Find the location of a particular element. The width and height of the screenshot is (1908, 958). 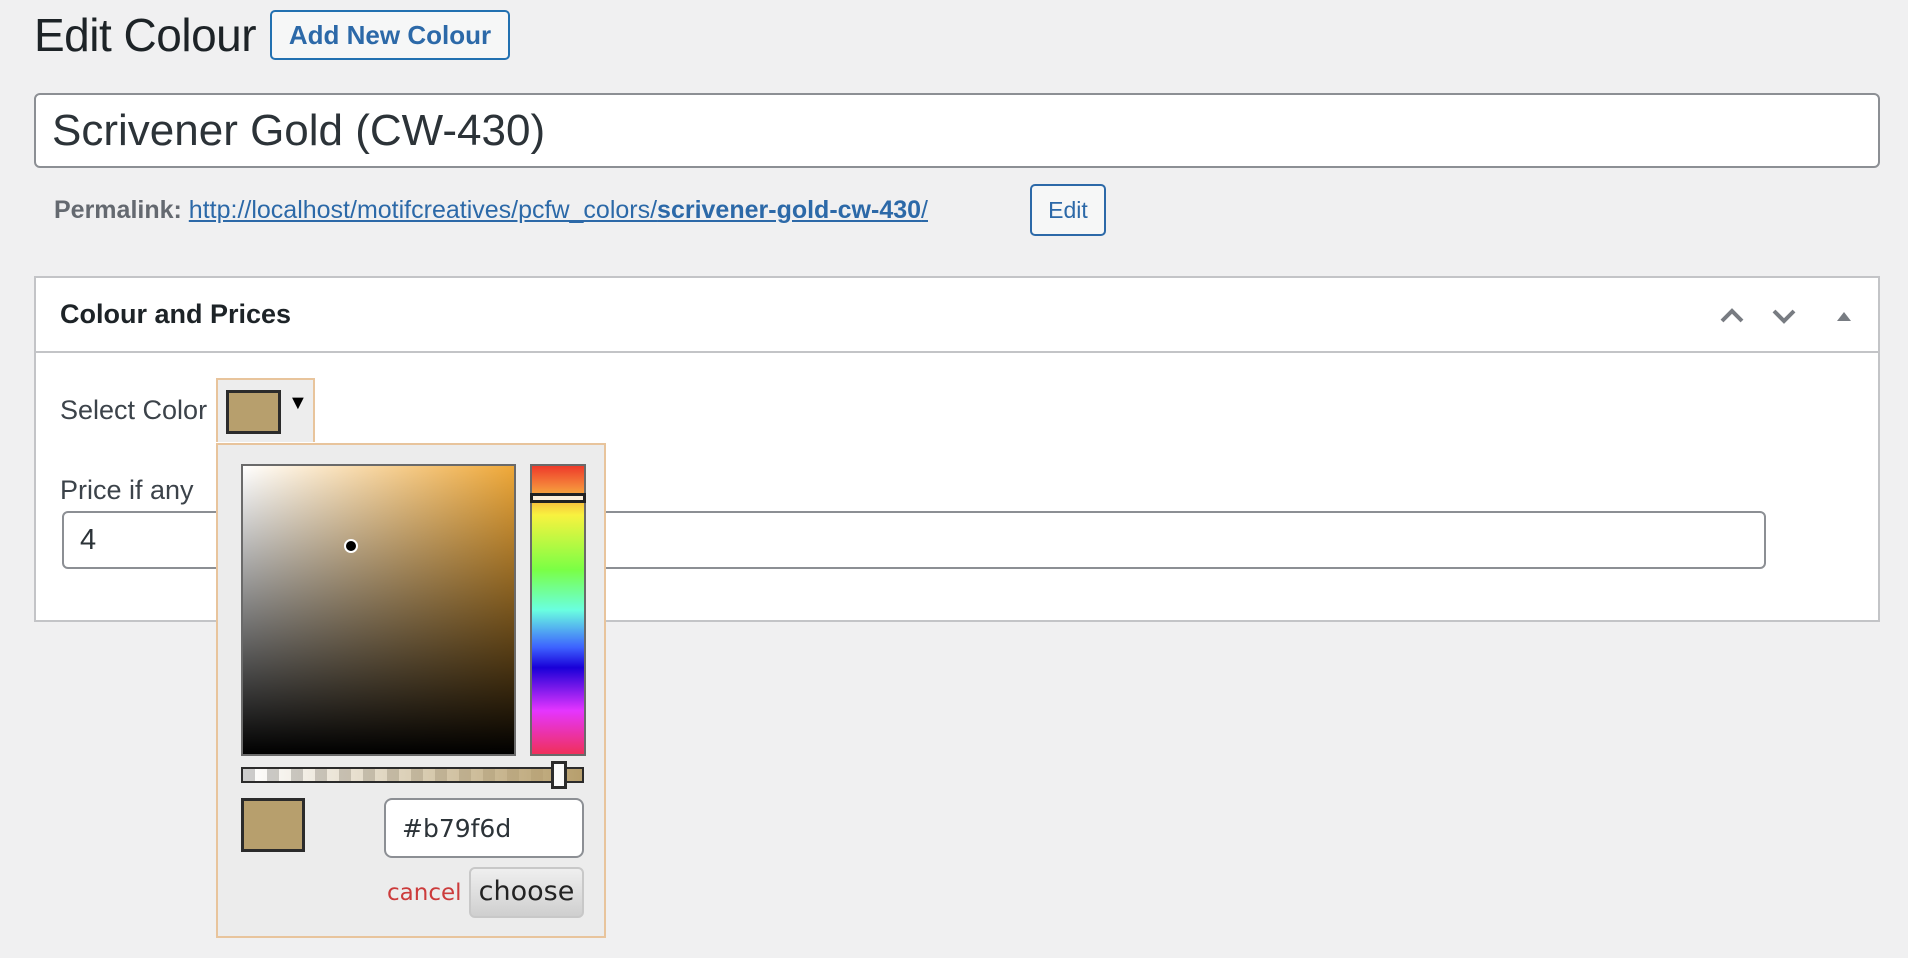

saturation-value-area is located at coordinates (378, 610).